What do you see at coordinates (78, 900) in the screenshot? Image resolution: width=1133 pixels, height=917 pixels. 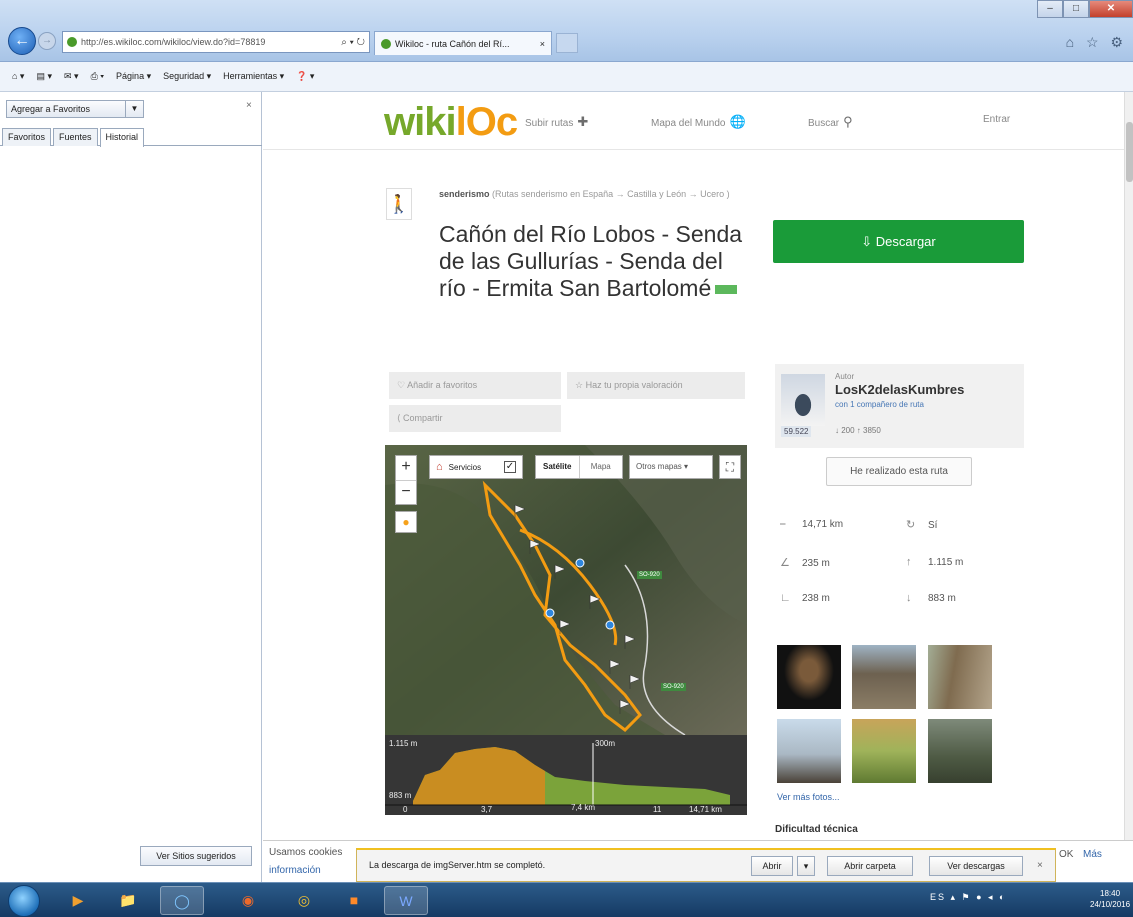 I see `media-player-icon: ▶` at bounding box center [78, 900].